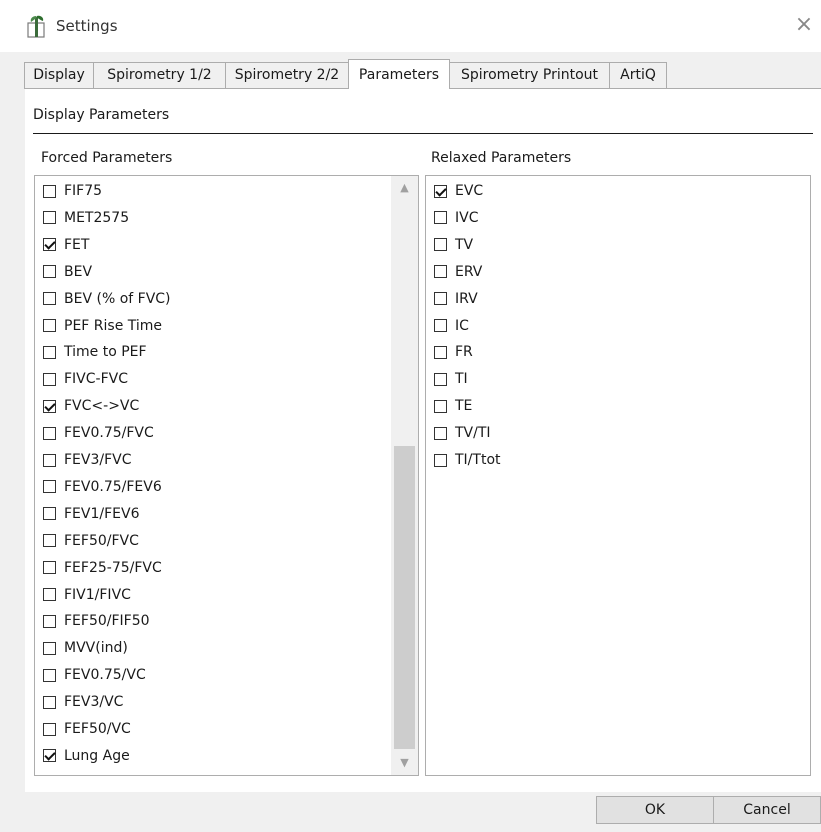  What do you see at coordinates (404, 763) in the screenshot?
I see `scroll-down-arrow-icon: ▼` at bounding box center [404, 763].